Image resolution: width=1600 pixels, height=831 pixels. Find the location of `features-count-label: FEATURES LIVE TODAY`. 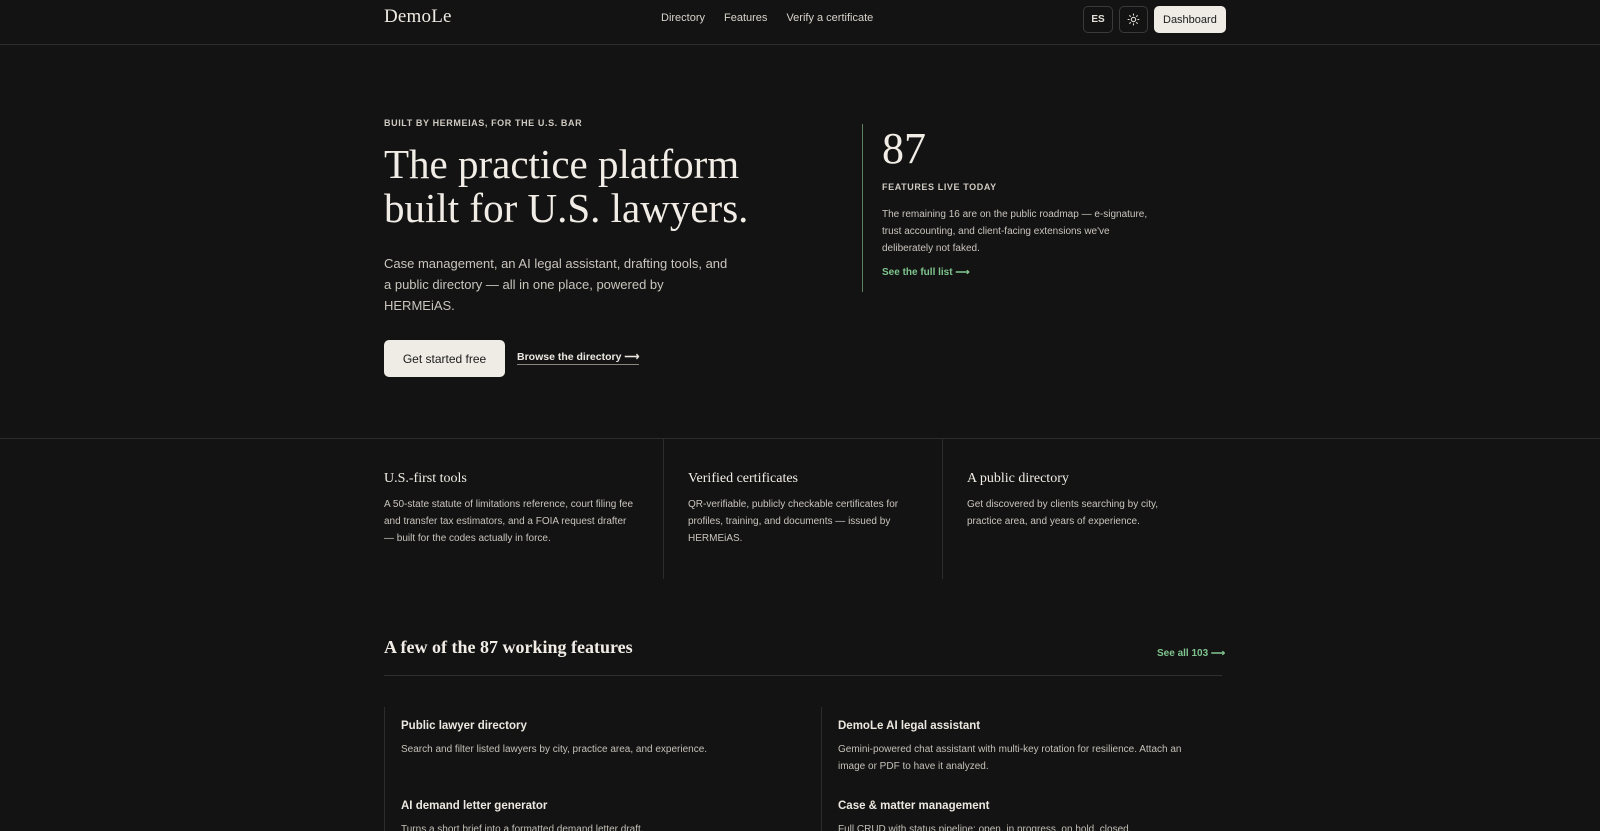

features-count-label: FEATURES LIVE TODAY is located at coordinates (939, 187).